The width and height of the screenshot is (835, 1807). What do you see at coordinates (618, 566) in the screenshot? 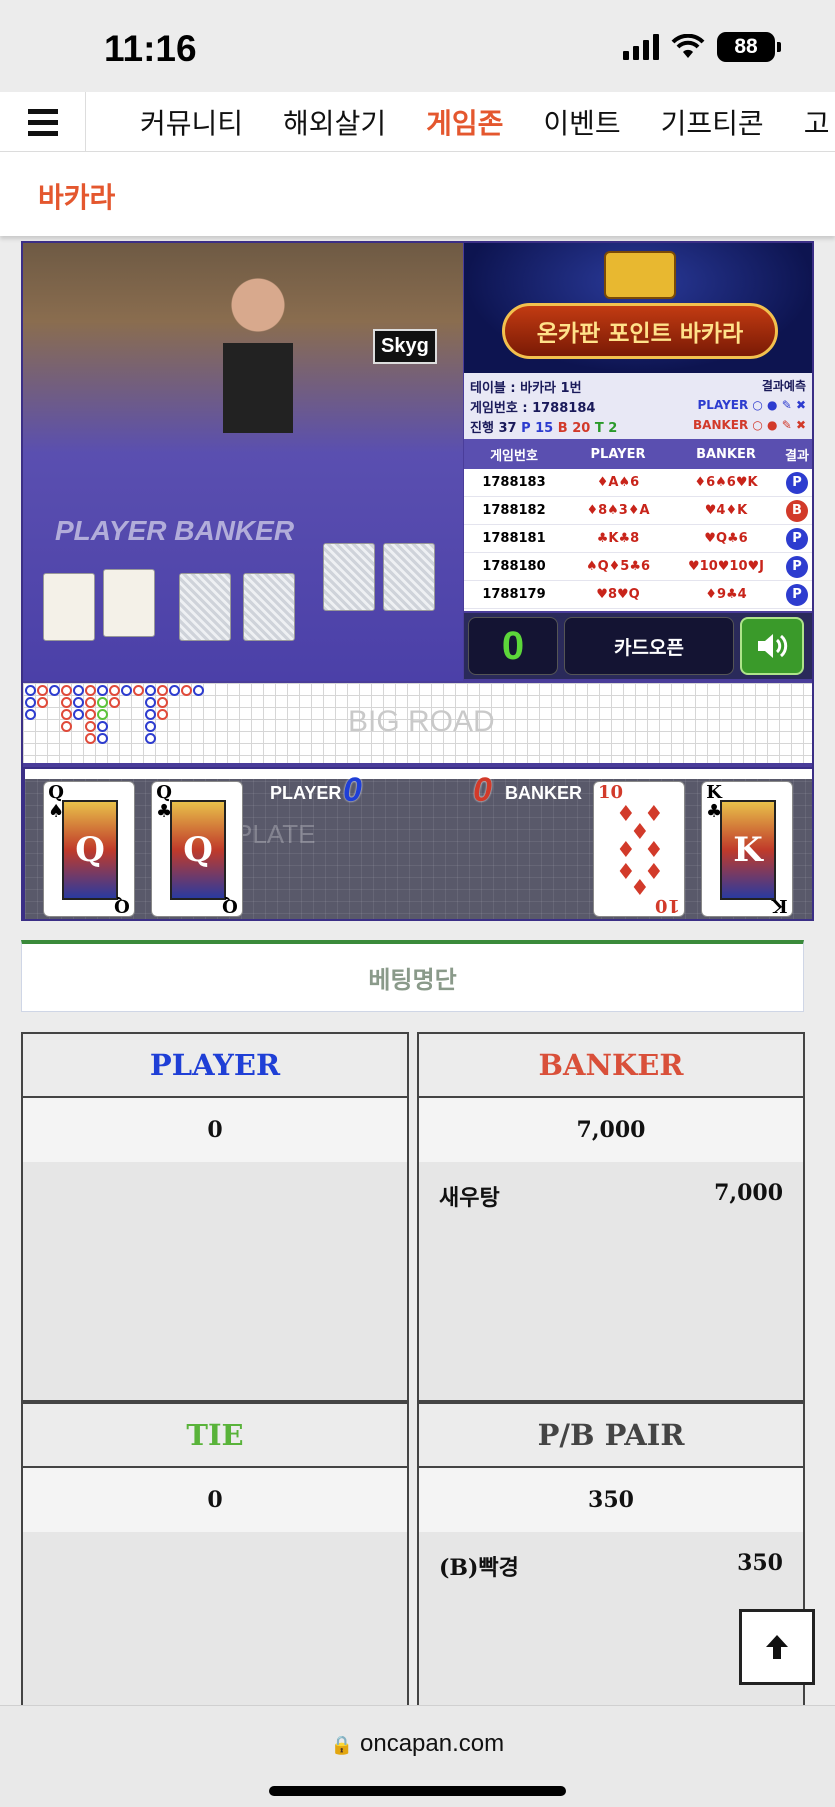
I see `history-player-cards: ♠Q♦5♣6` at bounding box center [618, 566].